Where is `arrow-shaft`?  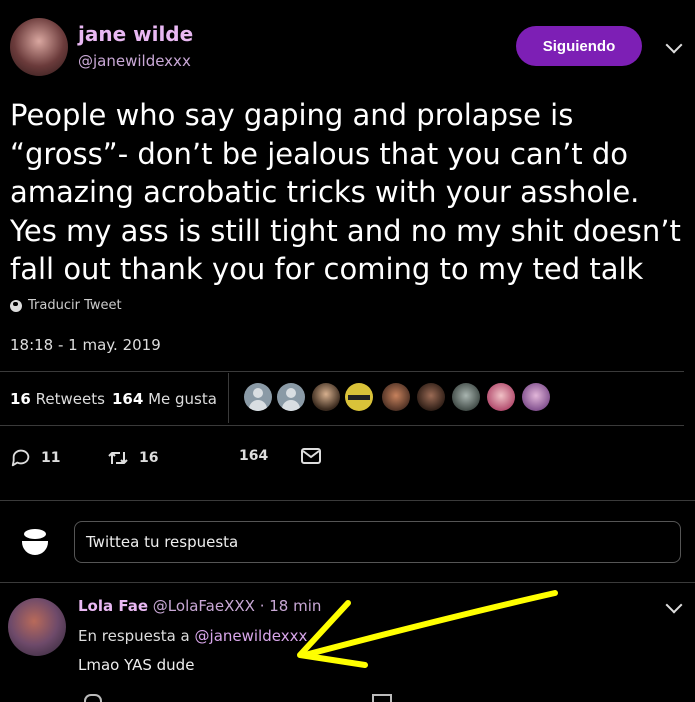
arrow-shaft is located at coordinates (430, 624).